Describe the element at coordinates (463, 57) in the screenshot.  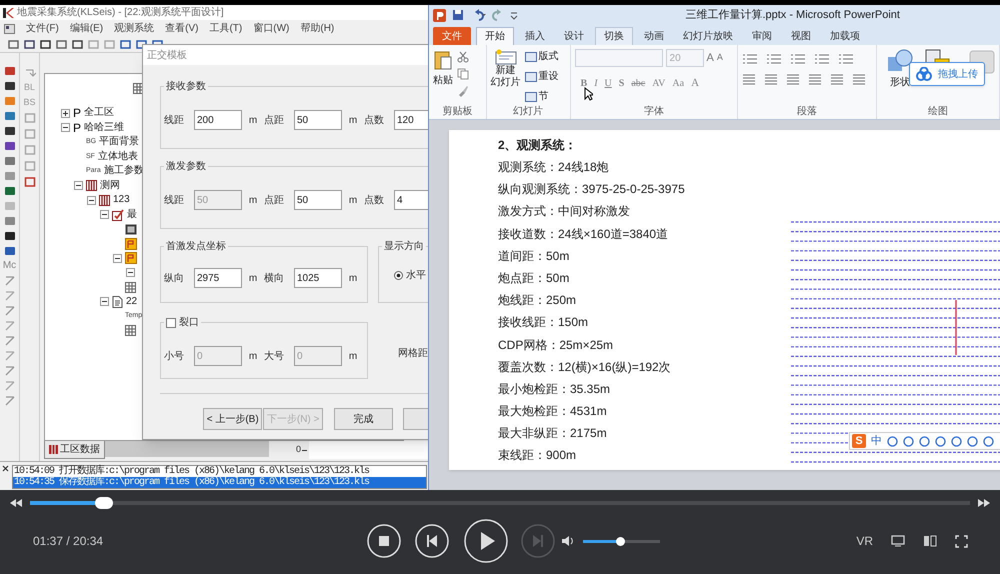
I see `cut-icon` at that location.